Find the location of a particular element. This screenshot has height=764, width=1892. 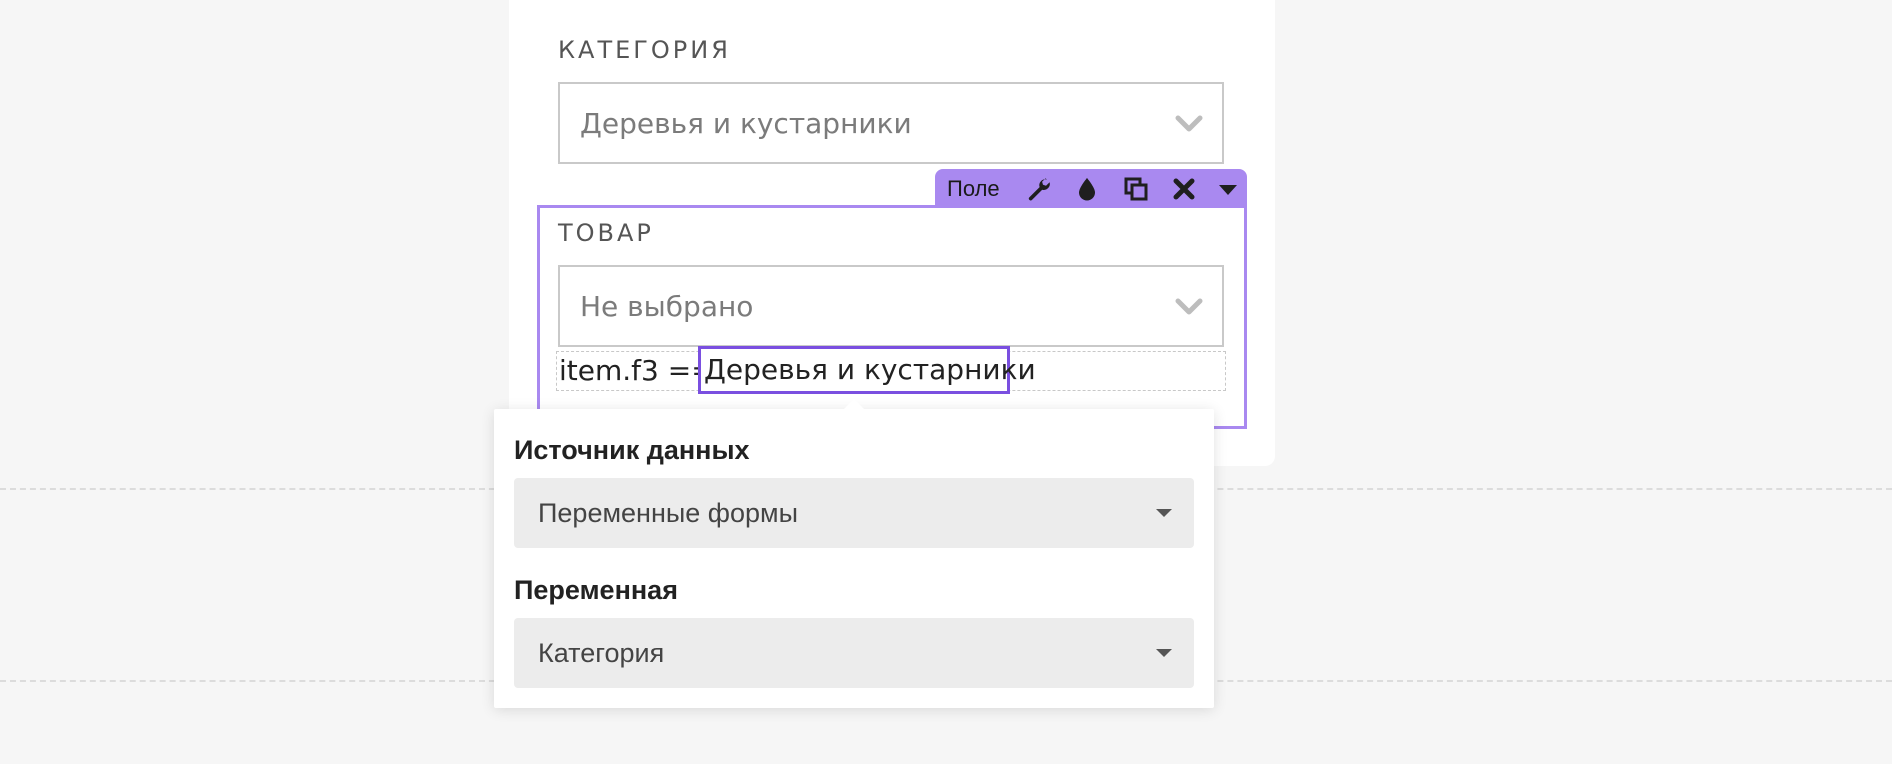

data-source-value: Переменные формы is located at coordinates (668, 513).